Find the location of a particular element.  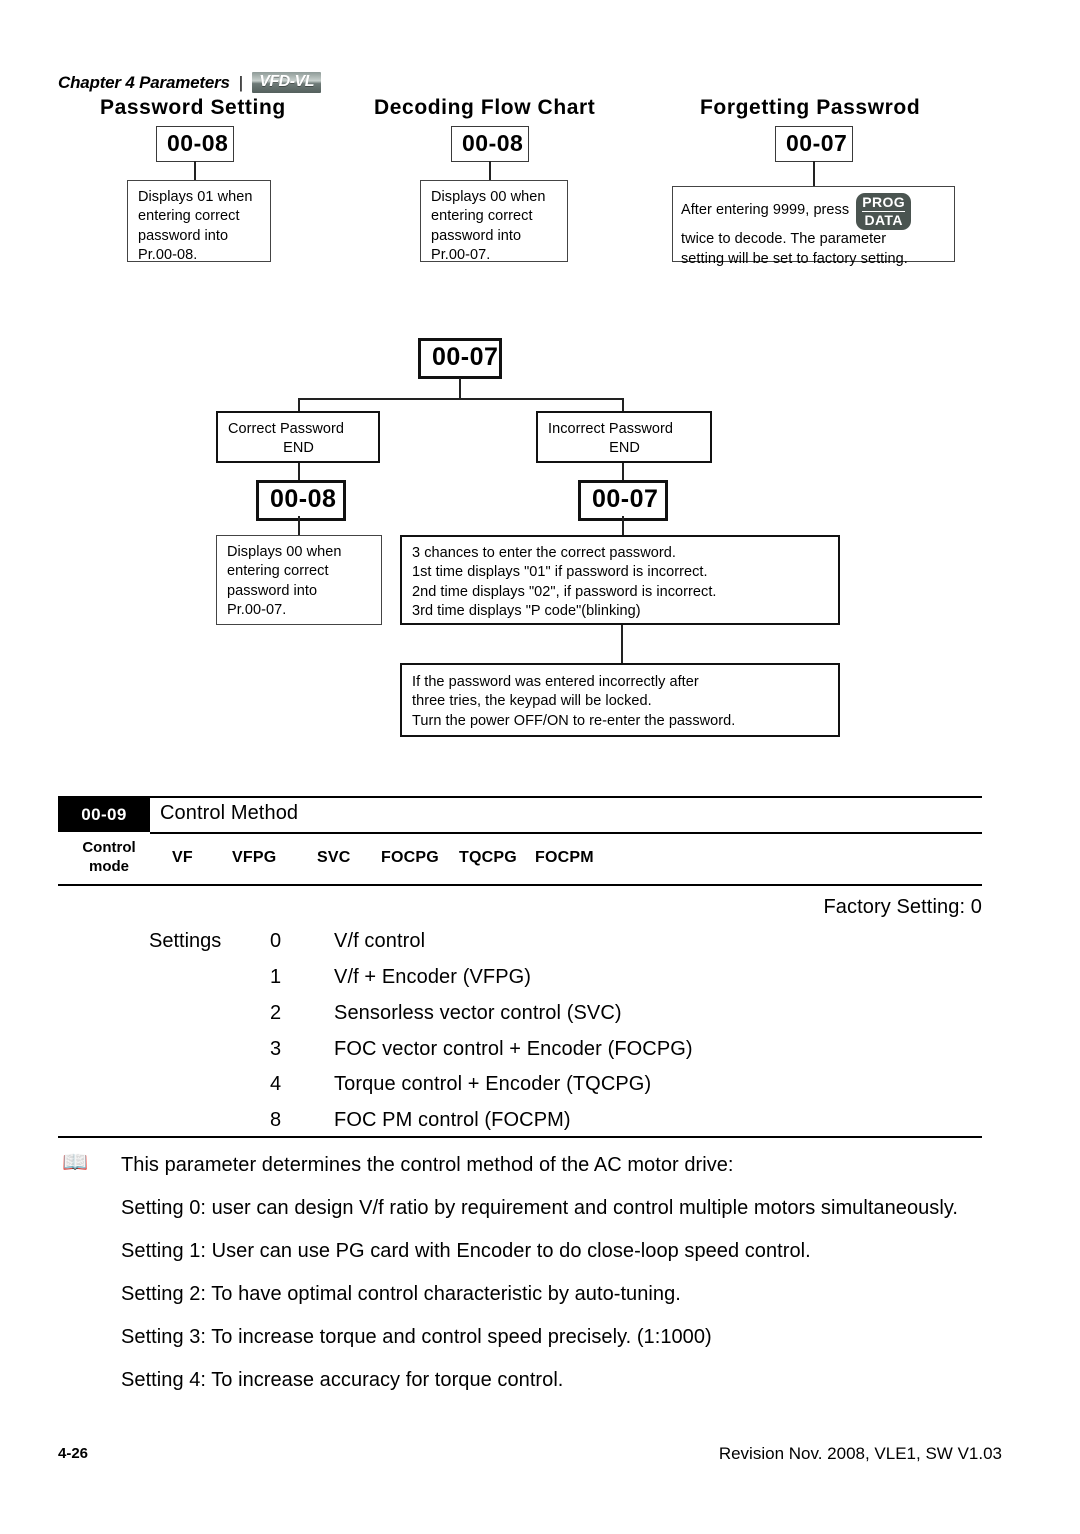

open-book-icon: 📖 is located at coordinates (75, 1162).